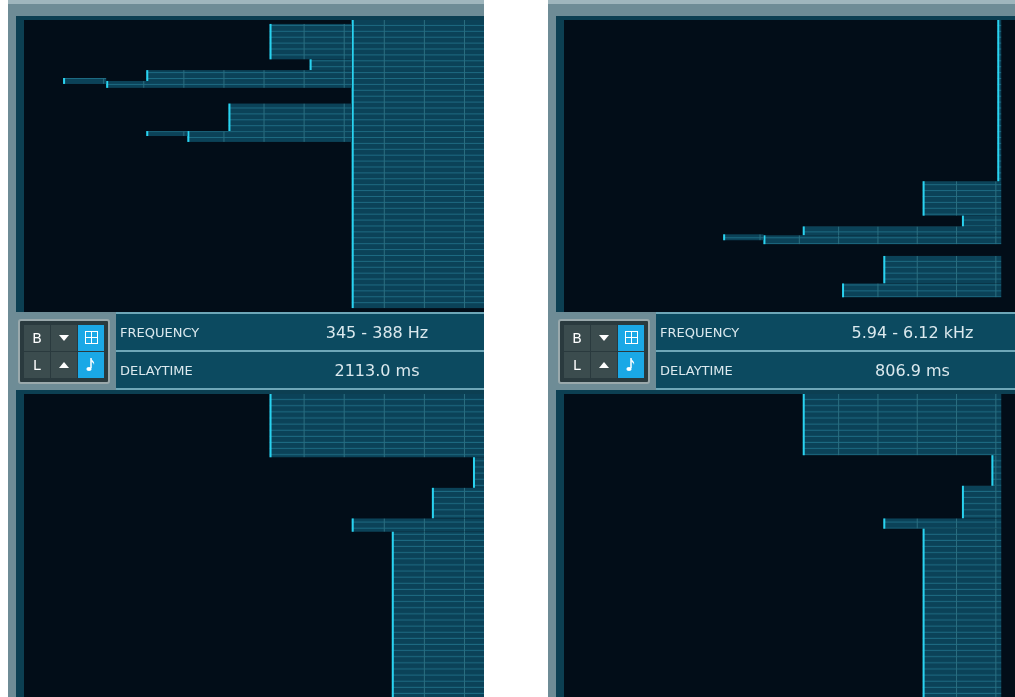  I want to click on frequency-value: 5.94 - 6.12 kHz, so click(912, 332).